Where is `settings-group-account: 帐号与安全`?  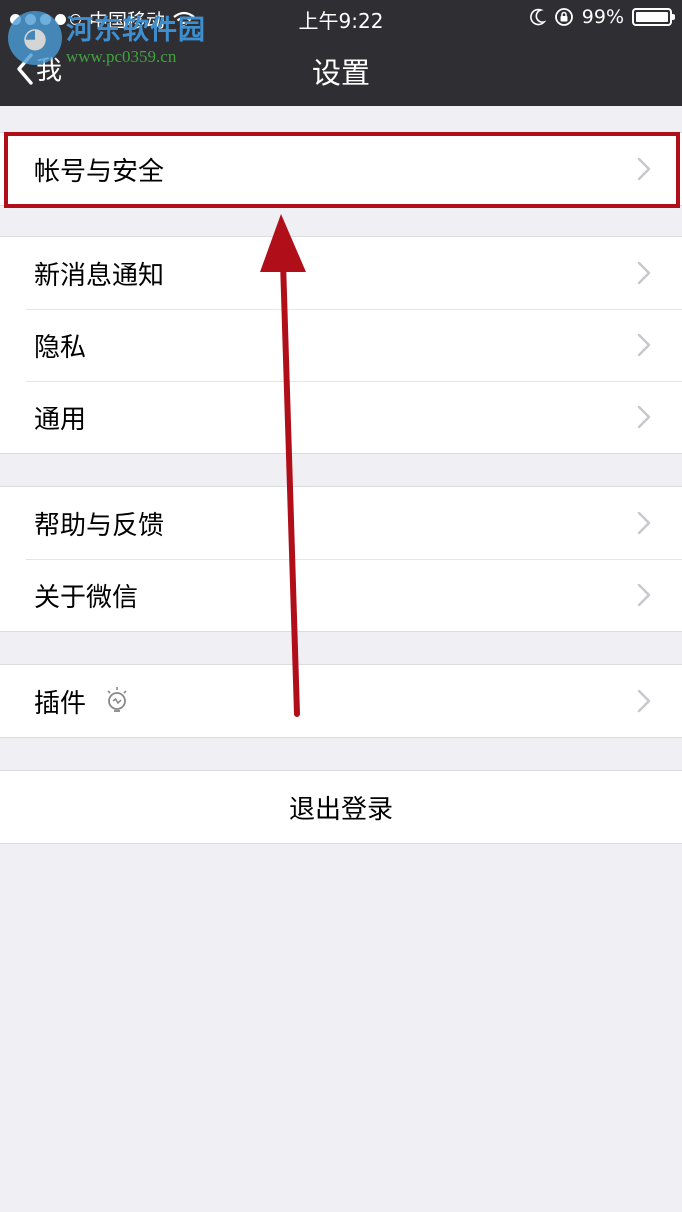
settings-group-account: 帐号与安全 is located at coordinates (341, 169).